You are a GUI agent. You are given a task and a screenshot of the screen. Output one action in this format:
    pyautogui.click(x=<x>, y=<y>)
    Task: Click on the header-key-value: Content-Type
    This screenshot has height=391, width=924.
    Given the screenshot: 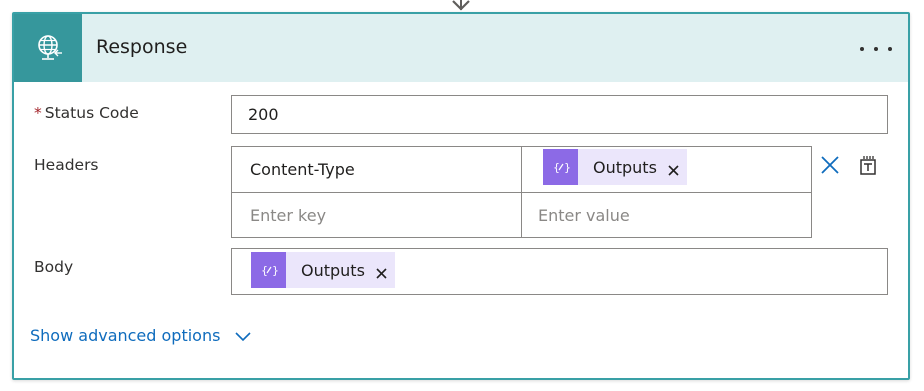 What is the action you would take?
    pyautogui.click(x=302, y=169)
    